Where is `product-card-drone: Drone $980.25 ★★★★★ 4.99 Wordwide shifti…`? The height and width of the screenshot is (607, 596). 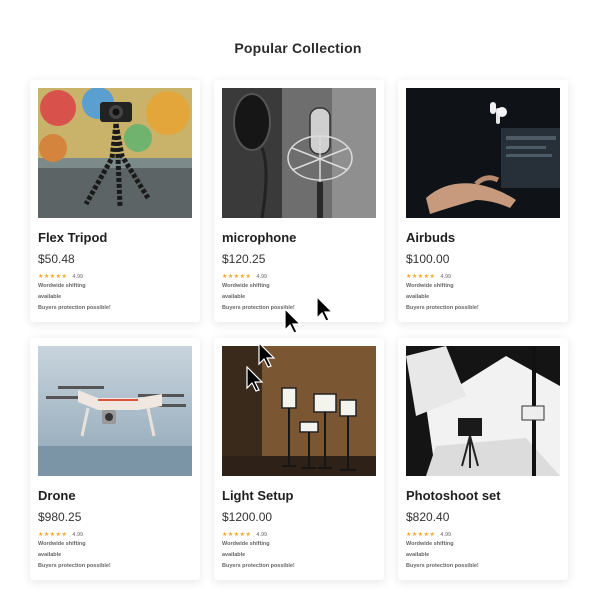
product-card-drone: Drone $980.25 ★★★★★ 4.99 Wordwide shifti… is located at coordinates (115, 459).